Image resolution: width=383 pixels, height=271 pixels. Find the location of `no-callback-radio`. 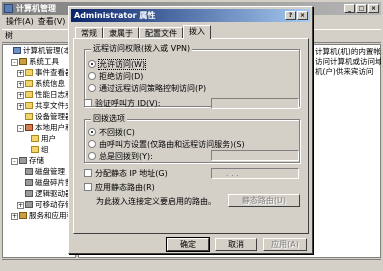

no-callback-radio is located at coordinates (92, 132).